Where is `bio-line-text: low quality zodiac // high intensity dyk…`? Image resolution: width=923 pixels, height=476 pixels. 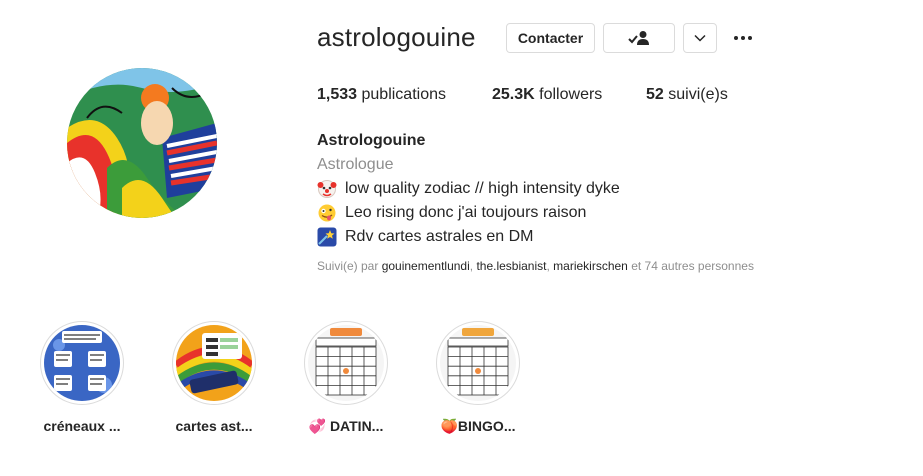
bio-line-text: low quality zodiac // high intensity dyk… is located at coordinates (482, 188).